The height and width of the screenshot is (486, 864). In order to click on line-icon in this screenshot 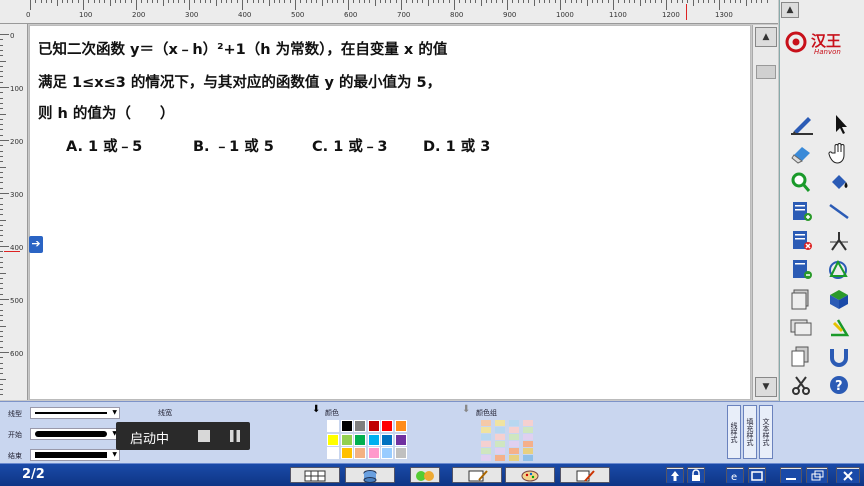, I will do `click(842, 211)`.